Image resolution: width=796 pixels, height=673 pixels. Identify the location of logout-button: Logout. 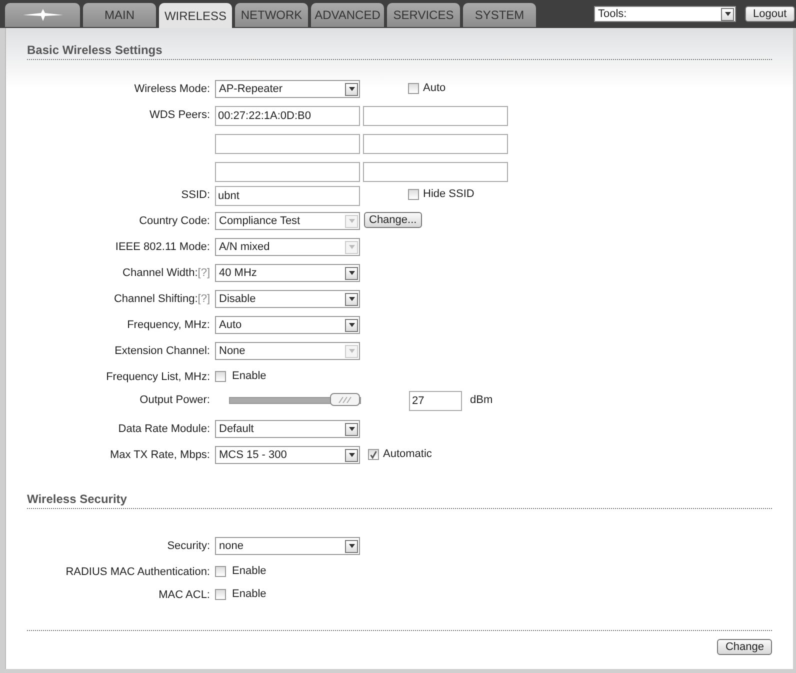
(770, 14).